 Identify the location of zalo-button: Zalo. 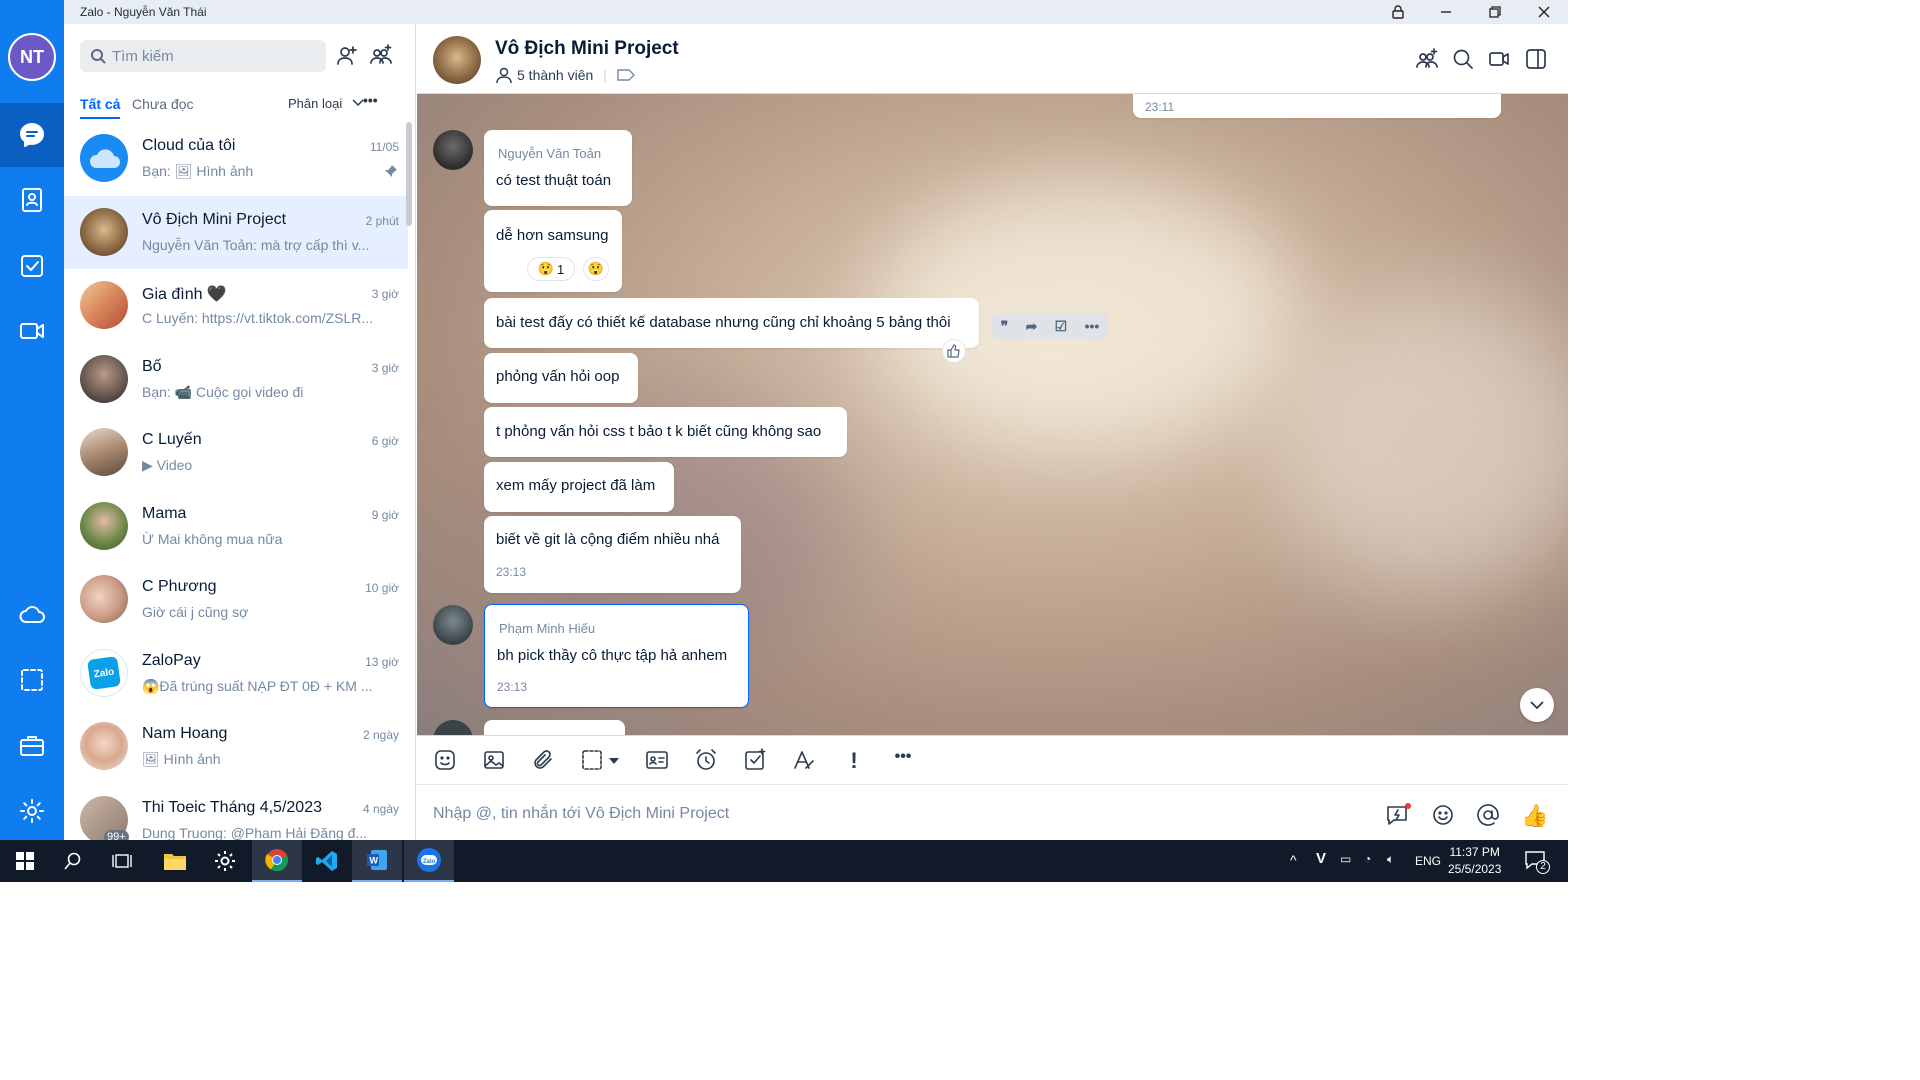
(429, 861).